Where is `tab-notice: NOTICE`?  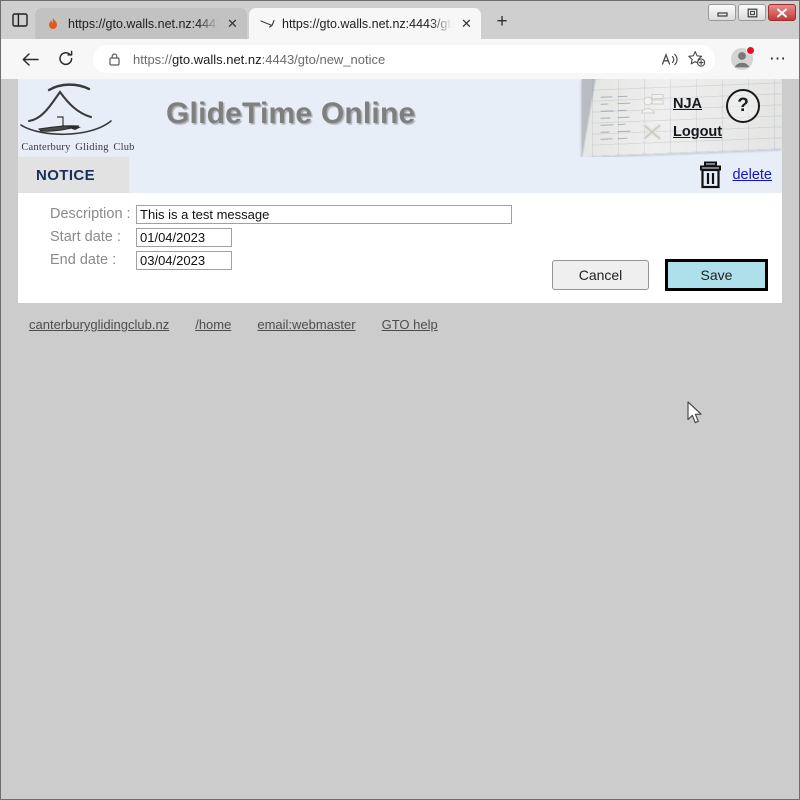 tab-notice: NOTICE is located at coordinates (74, 175).